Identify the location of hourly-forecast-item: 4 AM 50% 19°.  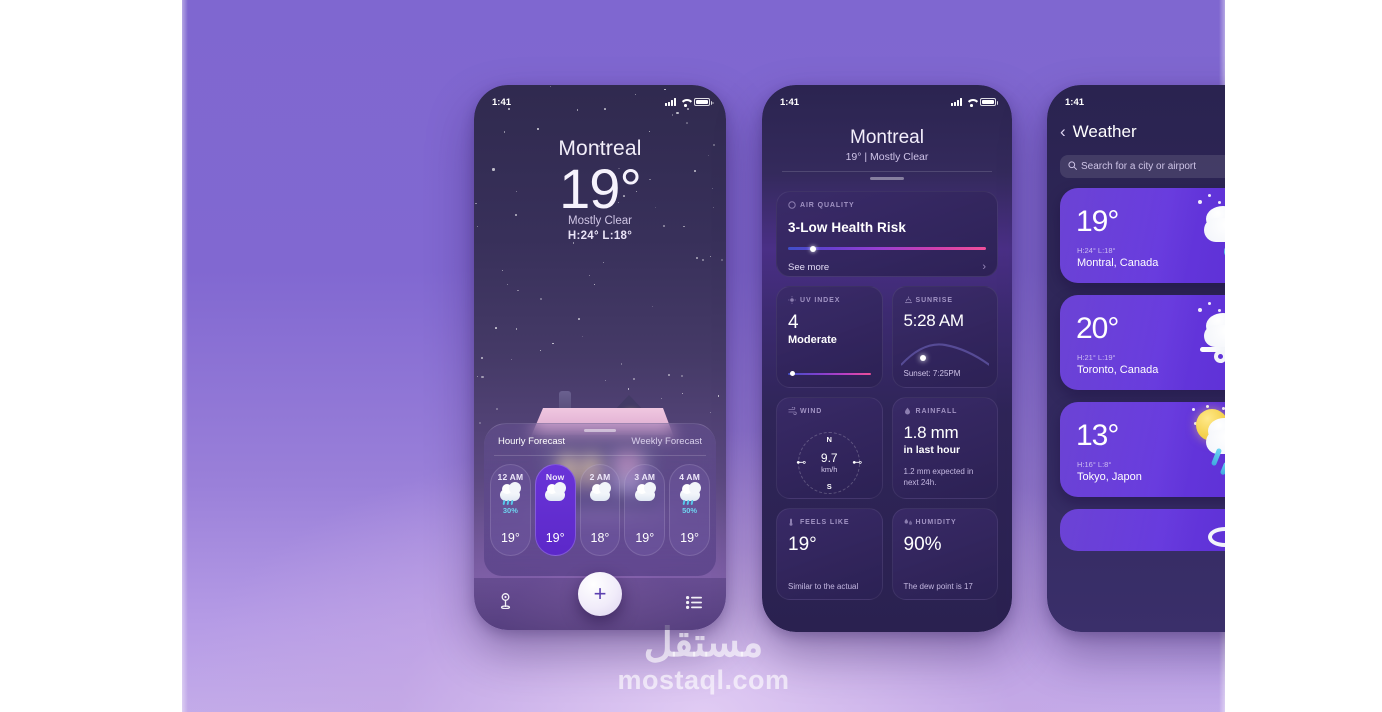
(689, 510).